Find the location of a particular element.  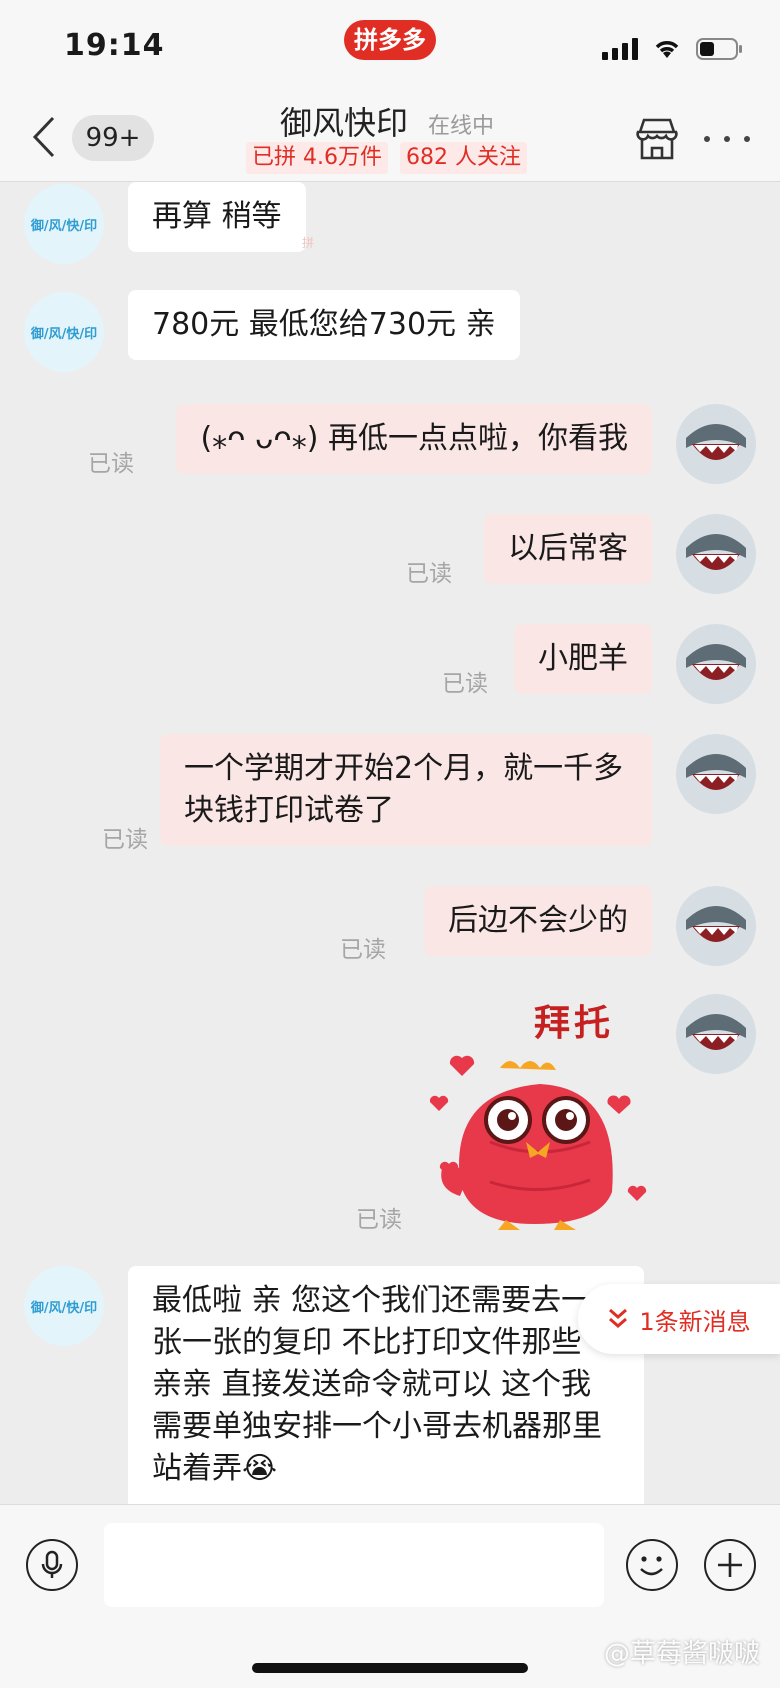

unread-count-badge: 99+ is located at coordinates (113, 138).